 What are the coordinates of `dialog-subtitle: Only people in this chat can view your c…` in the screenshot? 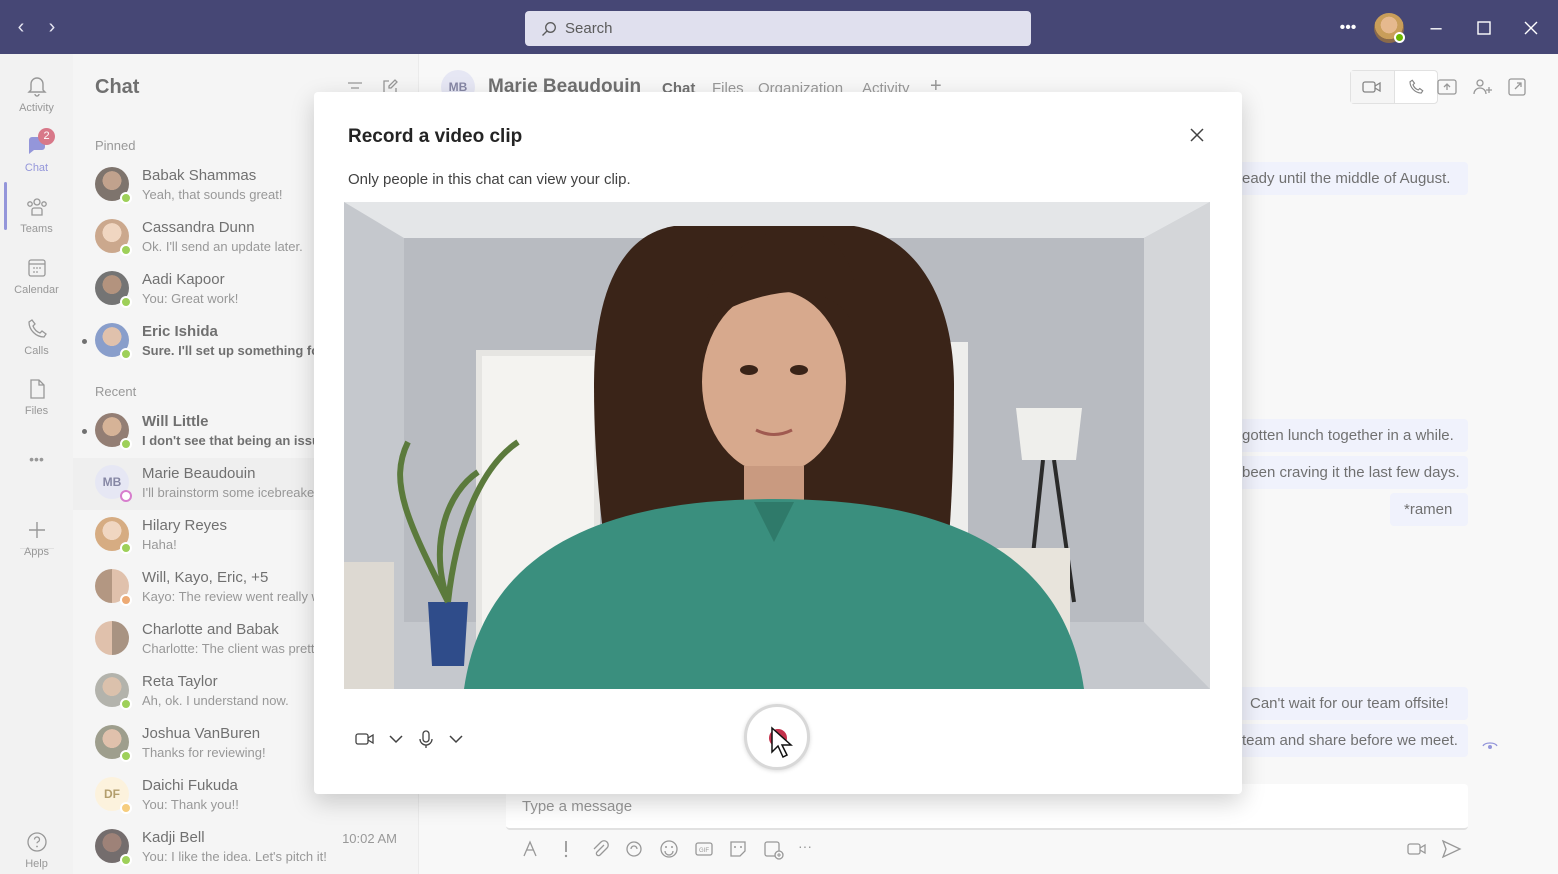 It's located at (489, 179).